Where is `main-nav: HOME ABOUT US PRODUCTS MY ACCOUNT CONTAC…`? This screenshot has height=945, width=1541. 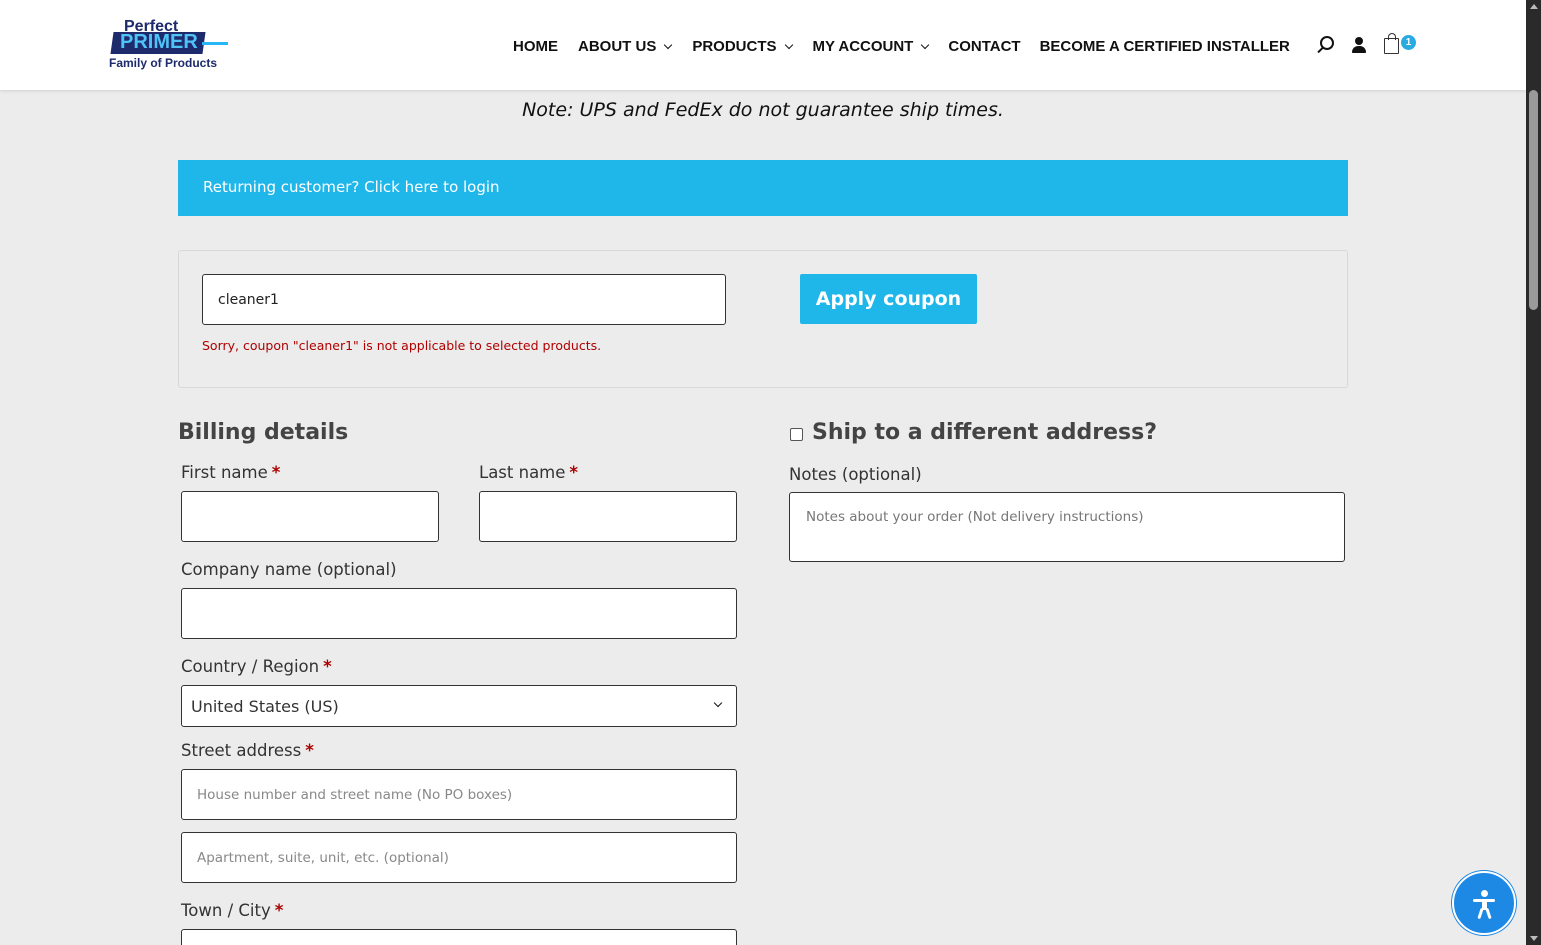
main-nav: HOME ABOUT US PRODUCTS MY ACCOUNT CONTAC… is located at coordinates (901, 46).